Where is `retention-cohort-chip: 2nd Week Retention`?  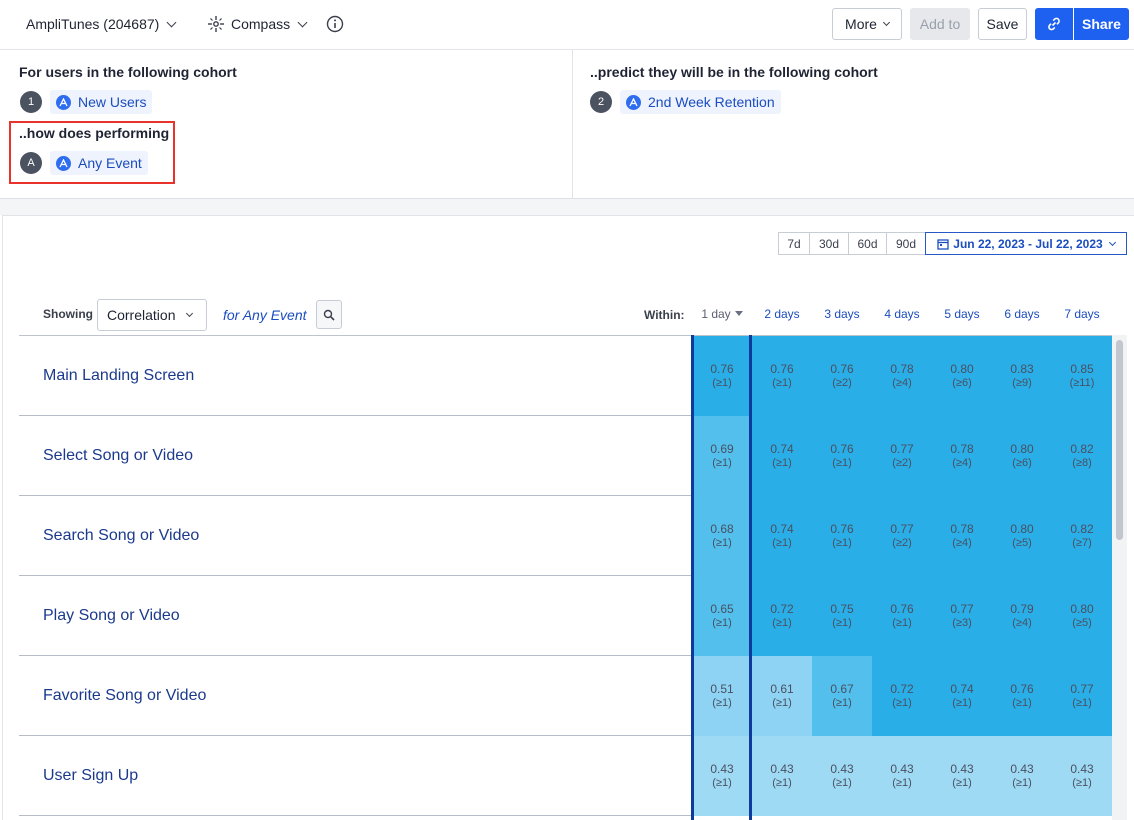 retention-cohort-chip: 2nd Week Retention is located at coordinates (700, 102).